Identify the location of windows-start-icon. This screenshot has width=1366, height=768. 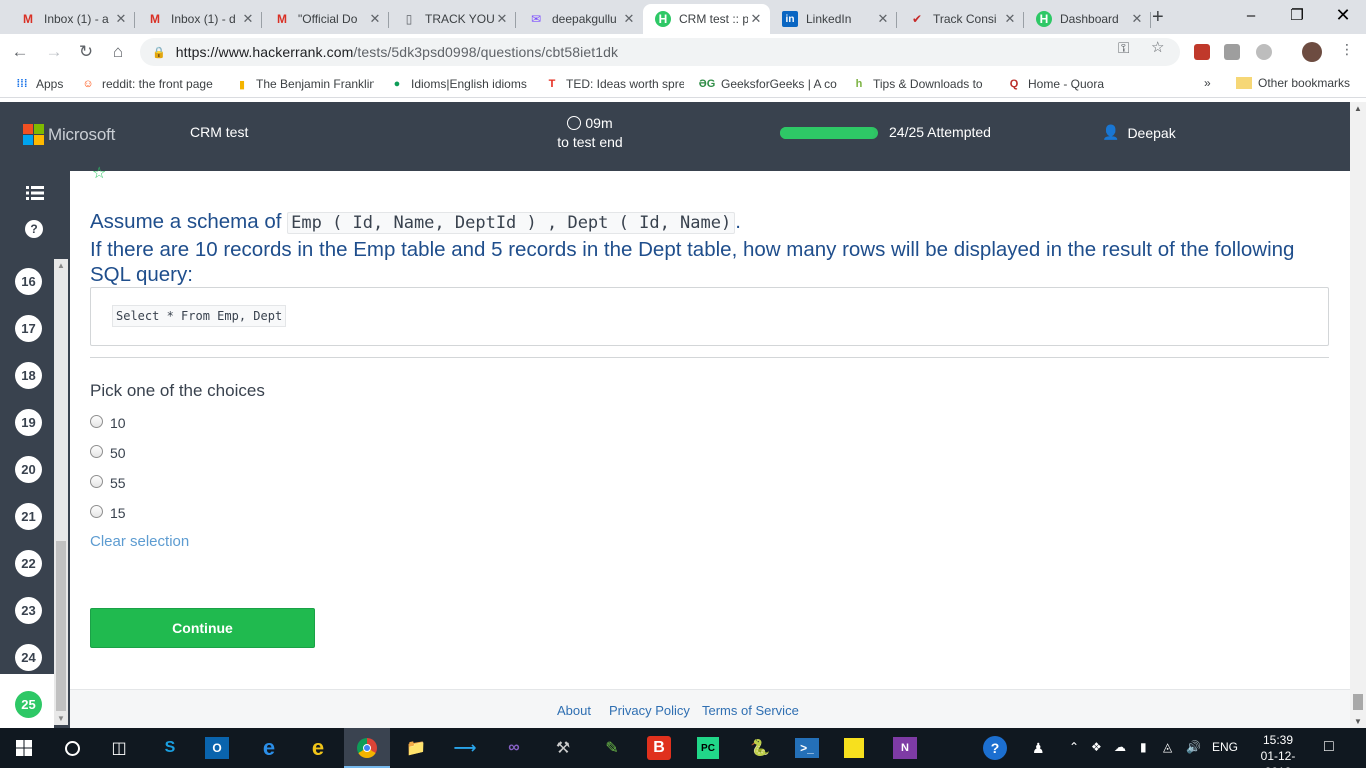
(24, 748).